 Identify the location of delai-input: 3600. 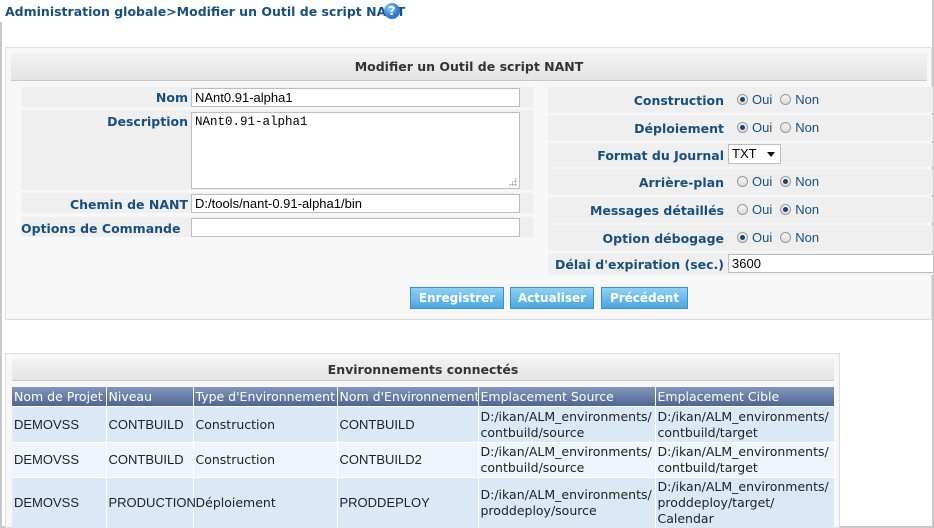
(830, 263).